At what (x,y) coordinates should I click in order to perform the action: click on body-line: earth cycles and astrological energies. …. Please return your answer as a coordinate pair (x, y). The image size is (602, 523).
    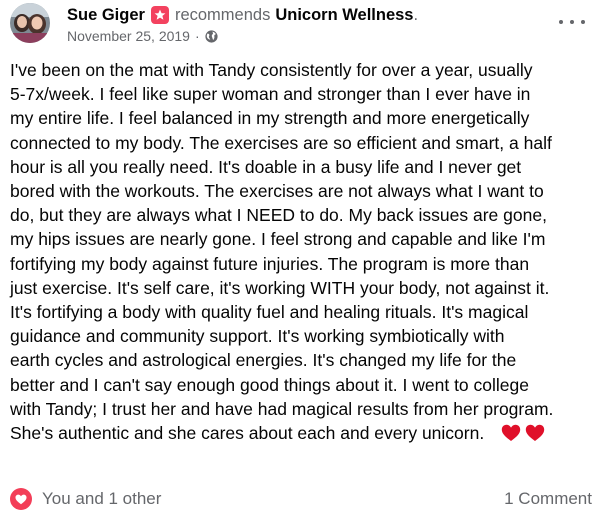
    Looking at the image, I should click on (263, 360).